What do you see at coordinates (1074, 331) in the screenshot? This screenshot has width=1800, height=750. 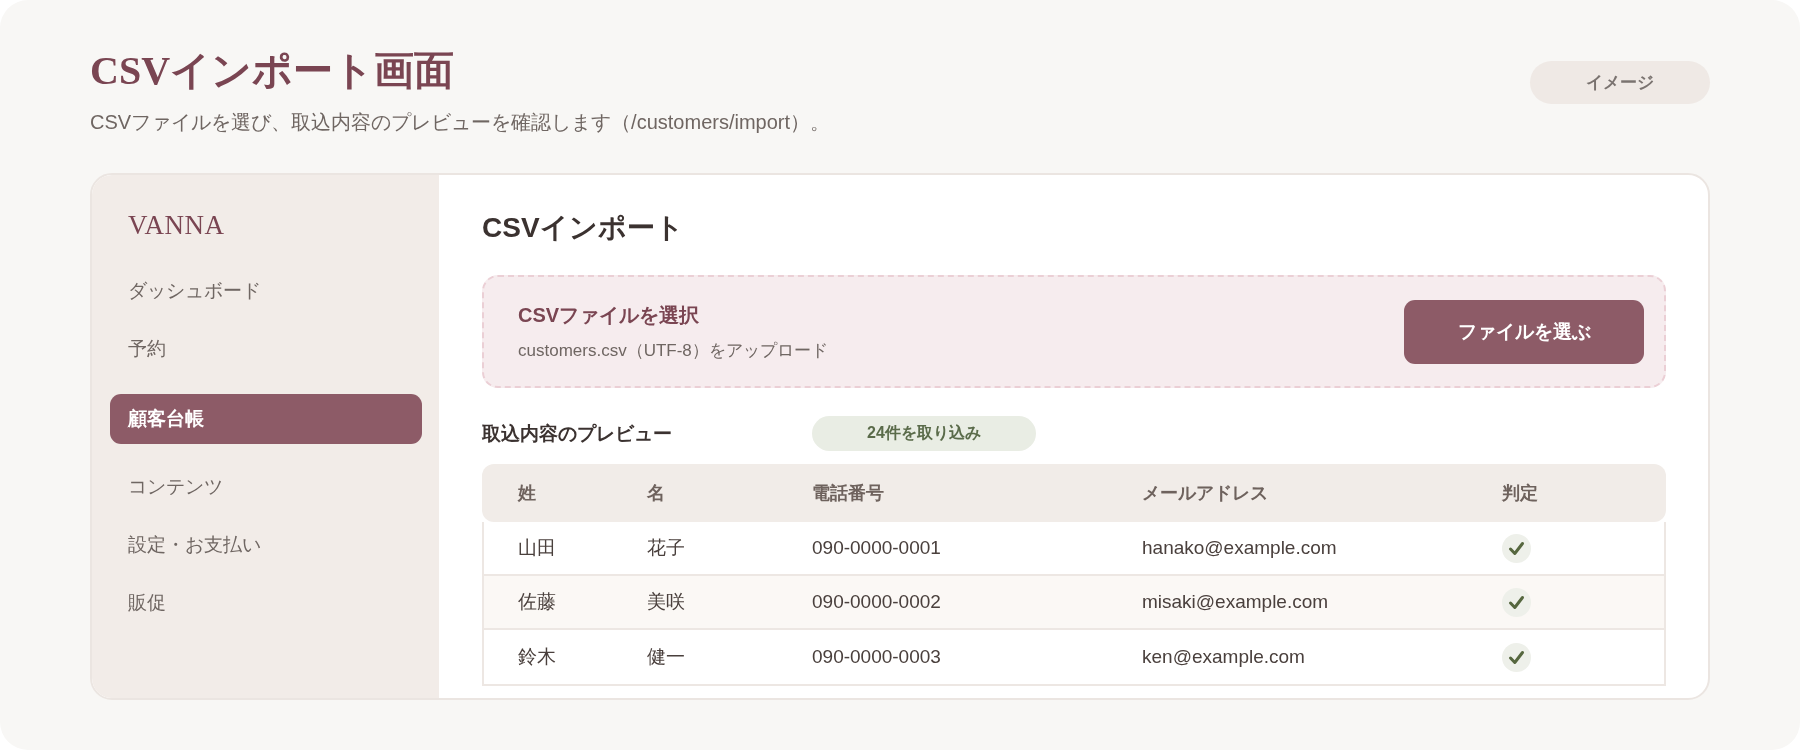 I see `upload-dropzone: CSVファイルを選択 customers.csv（UTF-8）をアップロード ファイルを選ぶ` at bounding box center [1074, 331].